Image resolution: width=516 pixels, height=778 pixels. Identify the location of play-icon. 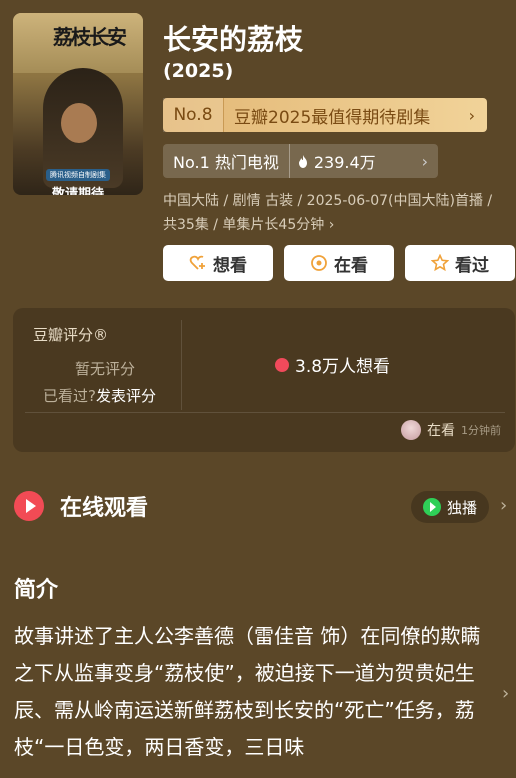
(29, 506).